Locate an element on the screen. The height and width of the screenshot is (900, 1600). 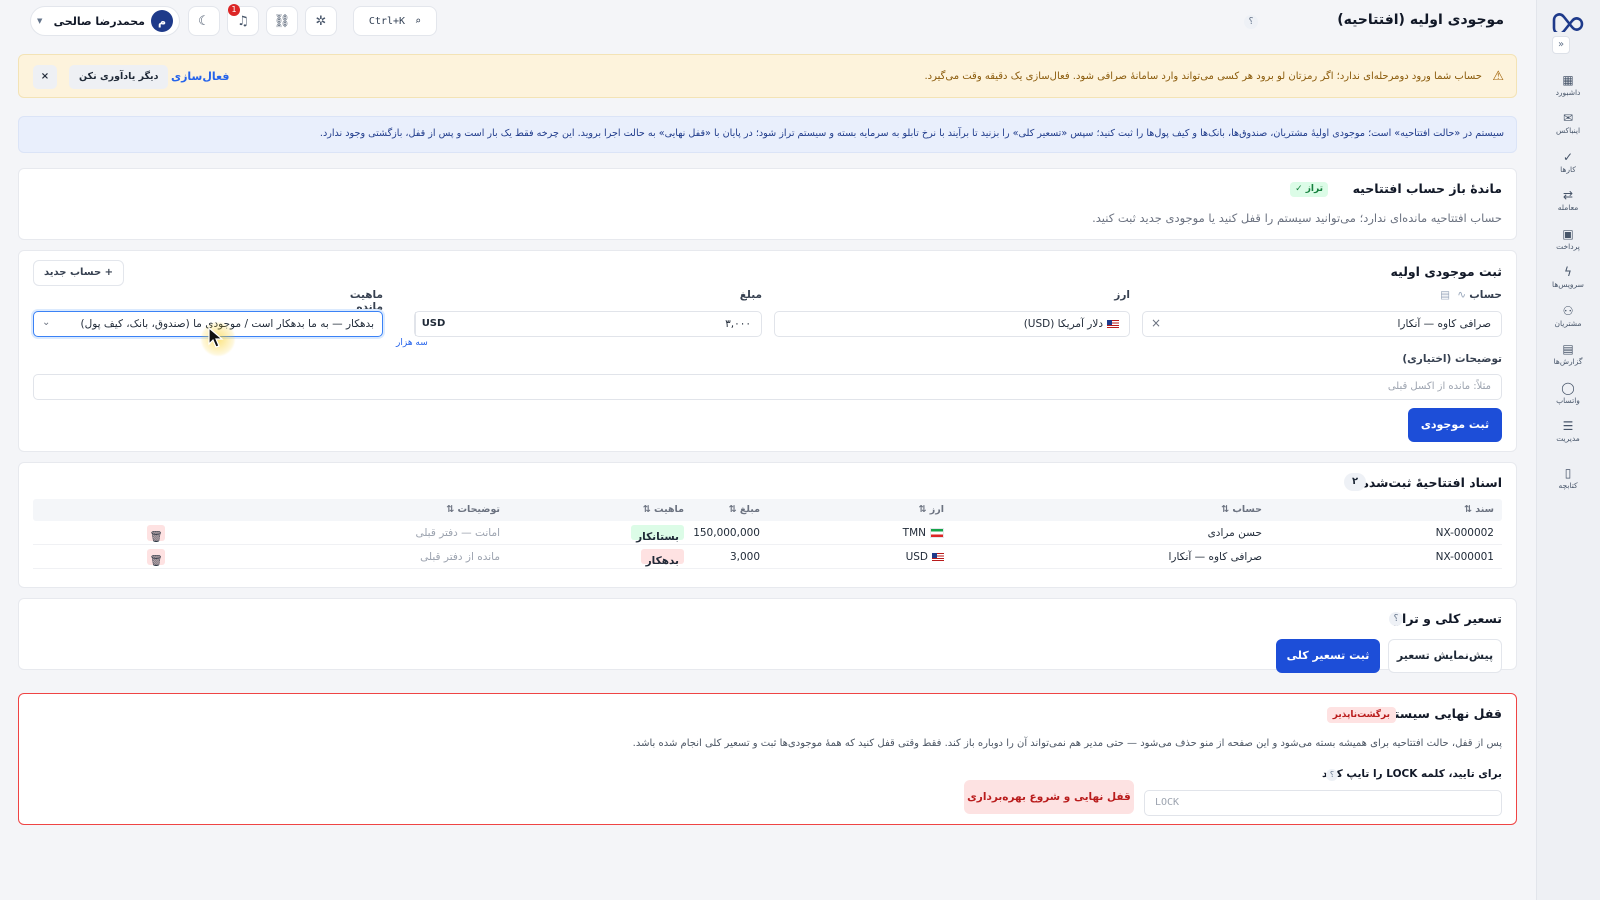
user-menu: م محمدرضا صالحی ▼ is located at coordinates (105, 21).